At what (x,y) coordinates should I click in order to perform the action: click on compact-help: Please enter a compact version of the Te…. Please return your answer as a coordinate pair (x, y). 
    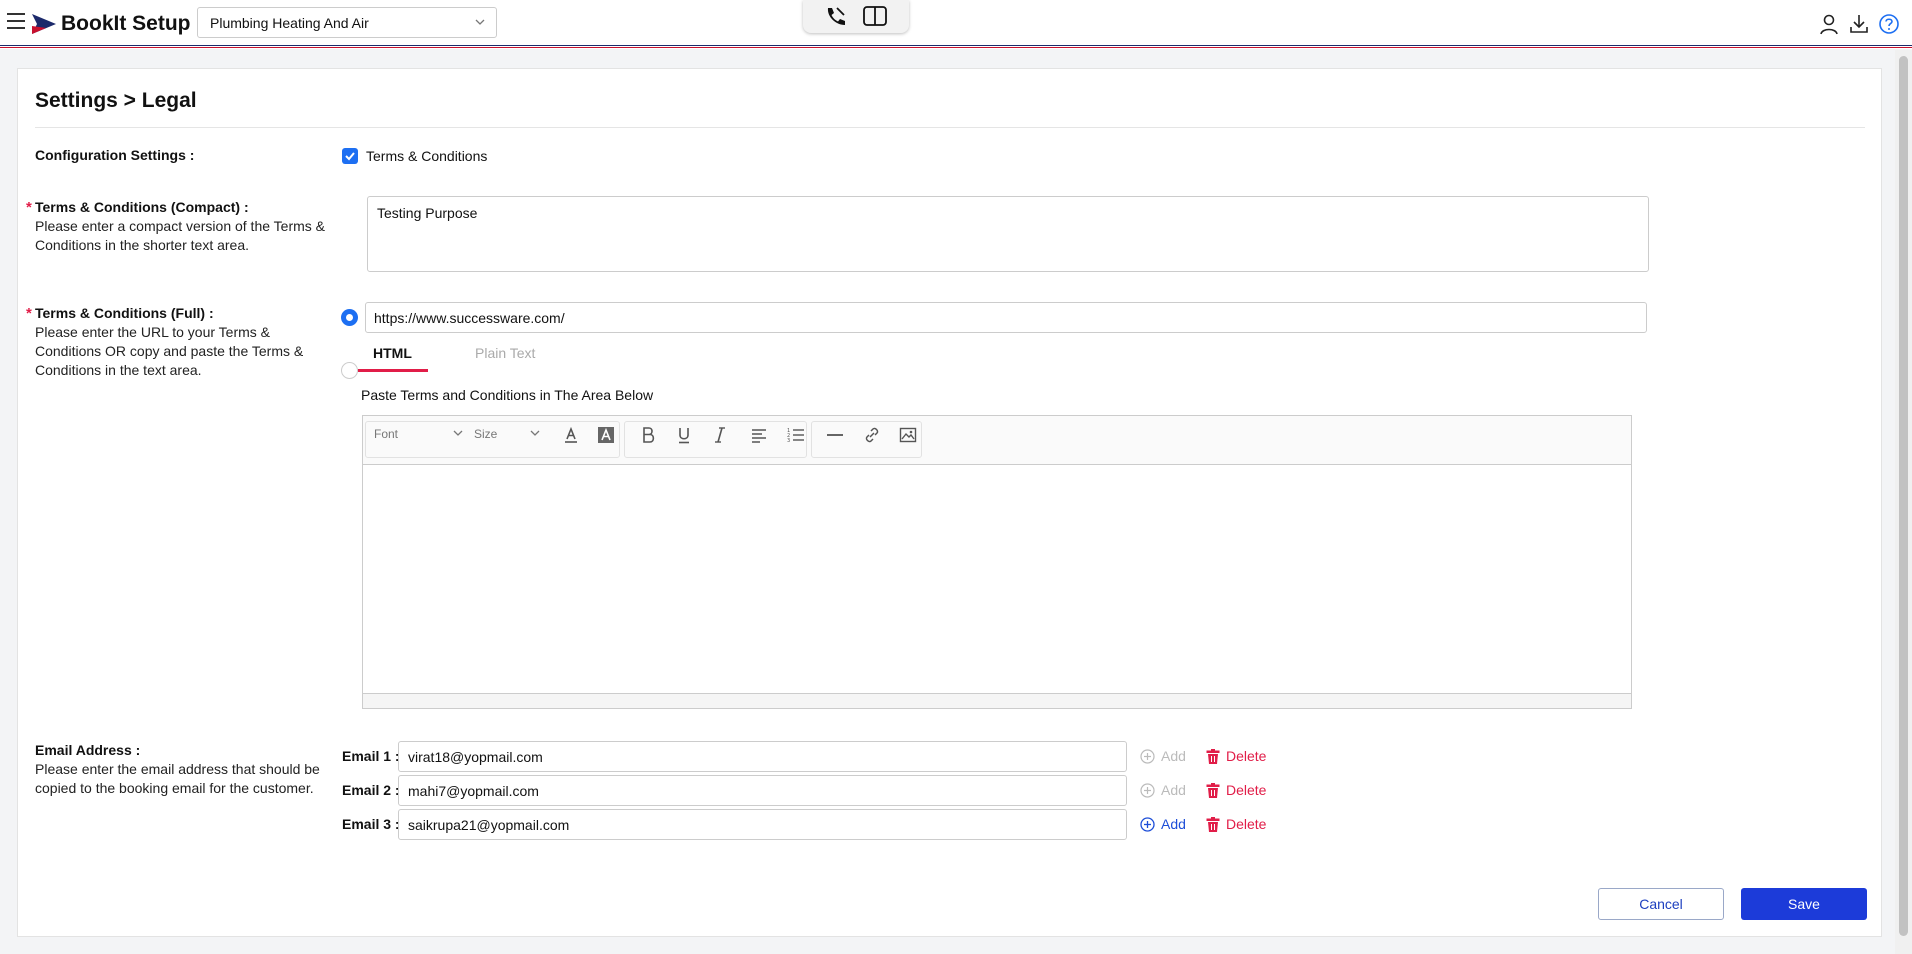
    Looking at the image, I should click on (180, 236).